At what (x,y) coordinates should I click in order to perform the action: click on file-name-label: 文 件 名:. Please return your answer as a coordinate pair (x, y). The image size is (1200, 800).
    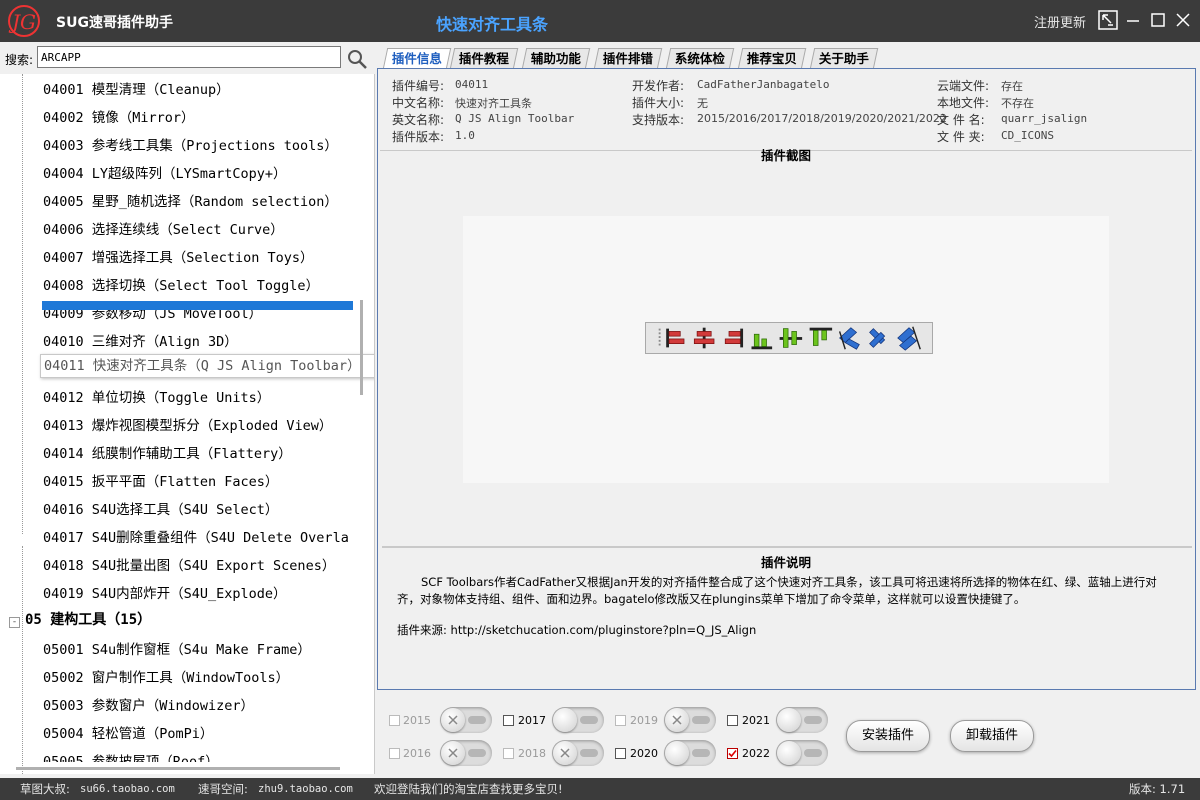
    Looking at the image, I should click on (961, 120).